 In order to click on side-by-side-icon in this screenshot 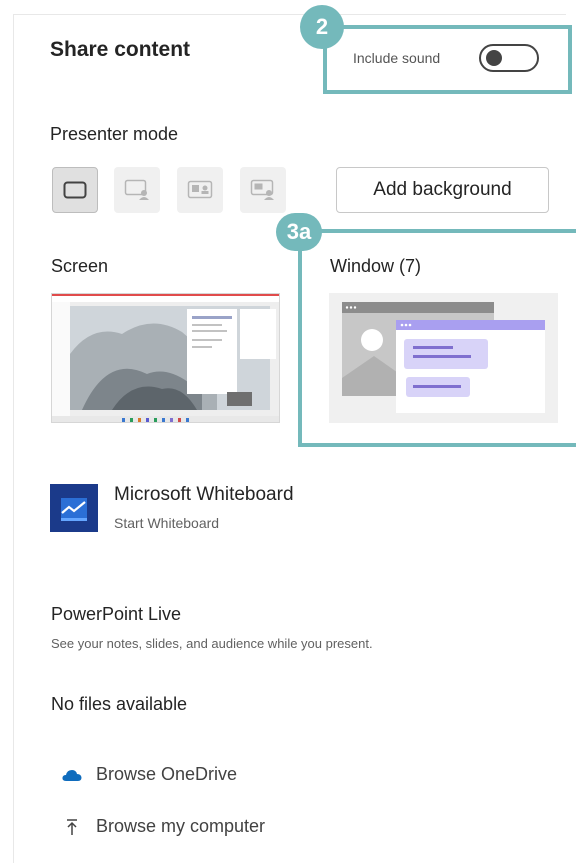, I will do `click(200, 189)`.